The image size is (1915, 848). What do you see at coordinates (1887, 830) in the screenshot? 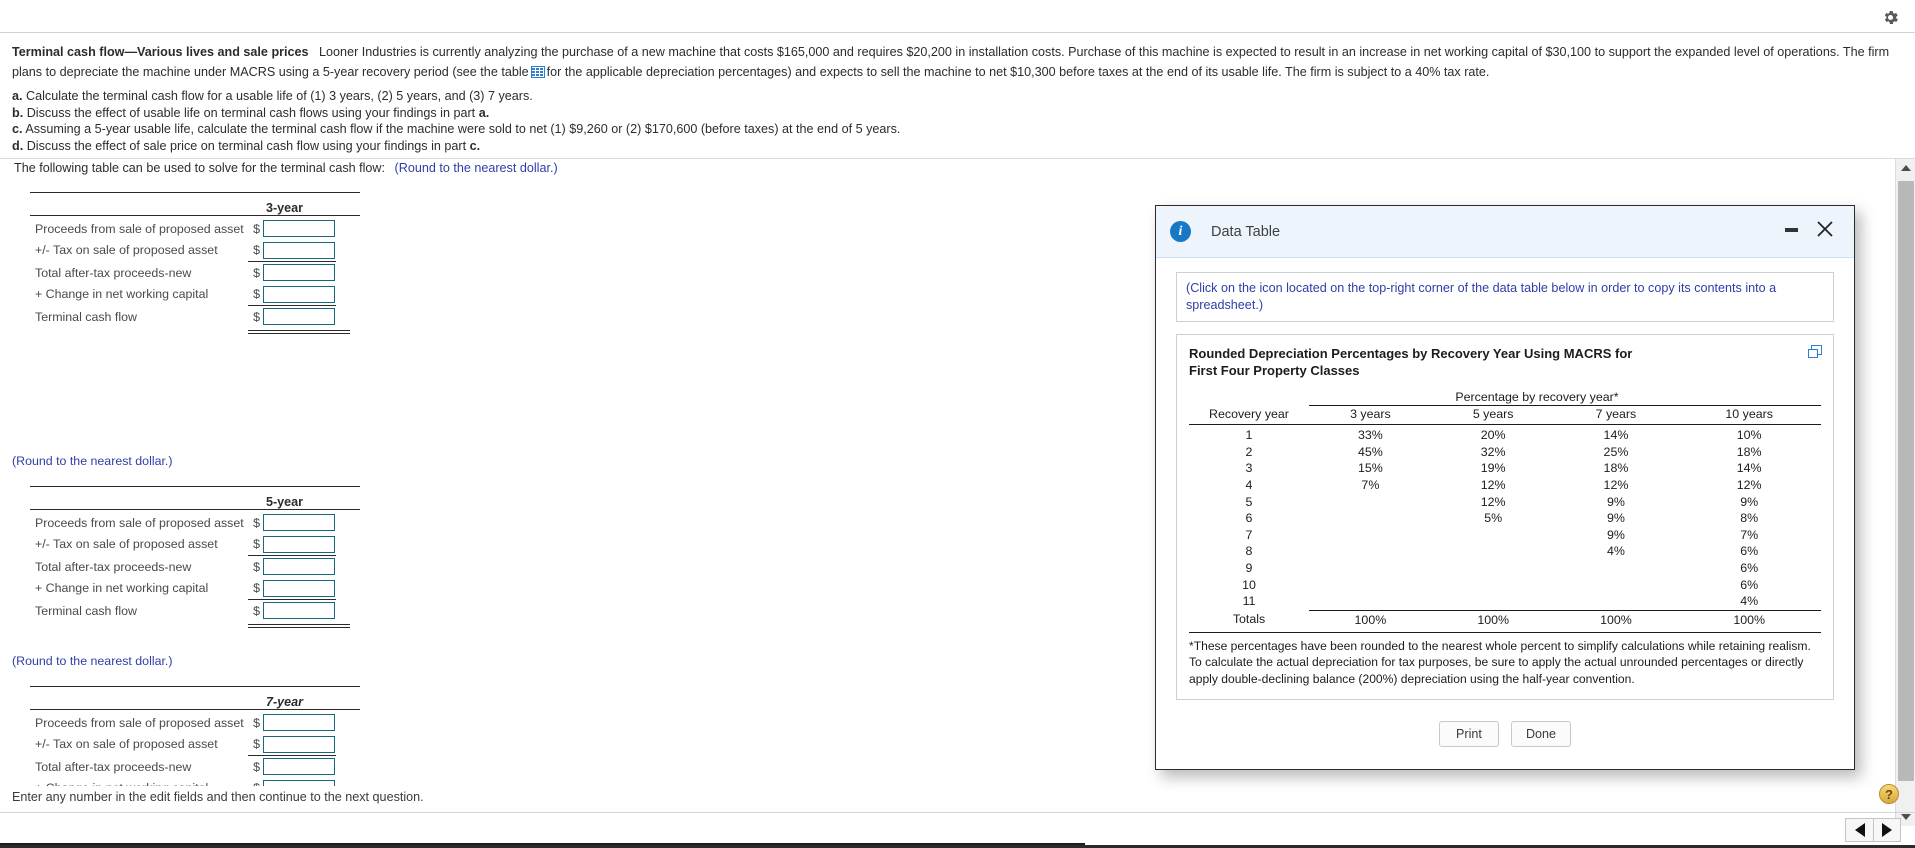
I see `next-arrow-icon` at bounding box center [1887, 830].